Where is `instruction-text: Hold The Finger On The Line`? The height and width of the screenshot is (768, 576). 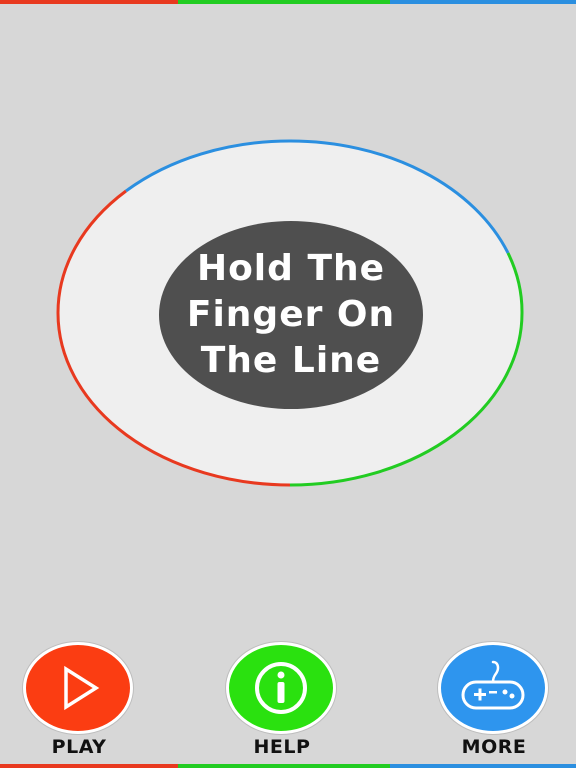 instruction-text: Hold The Finger On The Line is located at coordinates (291, 315).